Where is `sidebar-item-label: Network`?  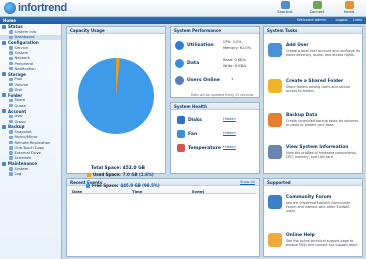 sidebar-item-label: Network is located at coordinates (22, 58).